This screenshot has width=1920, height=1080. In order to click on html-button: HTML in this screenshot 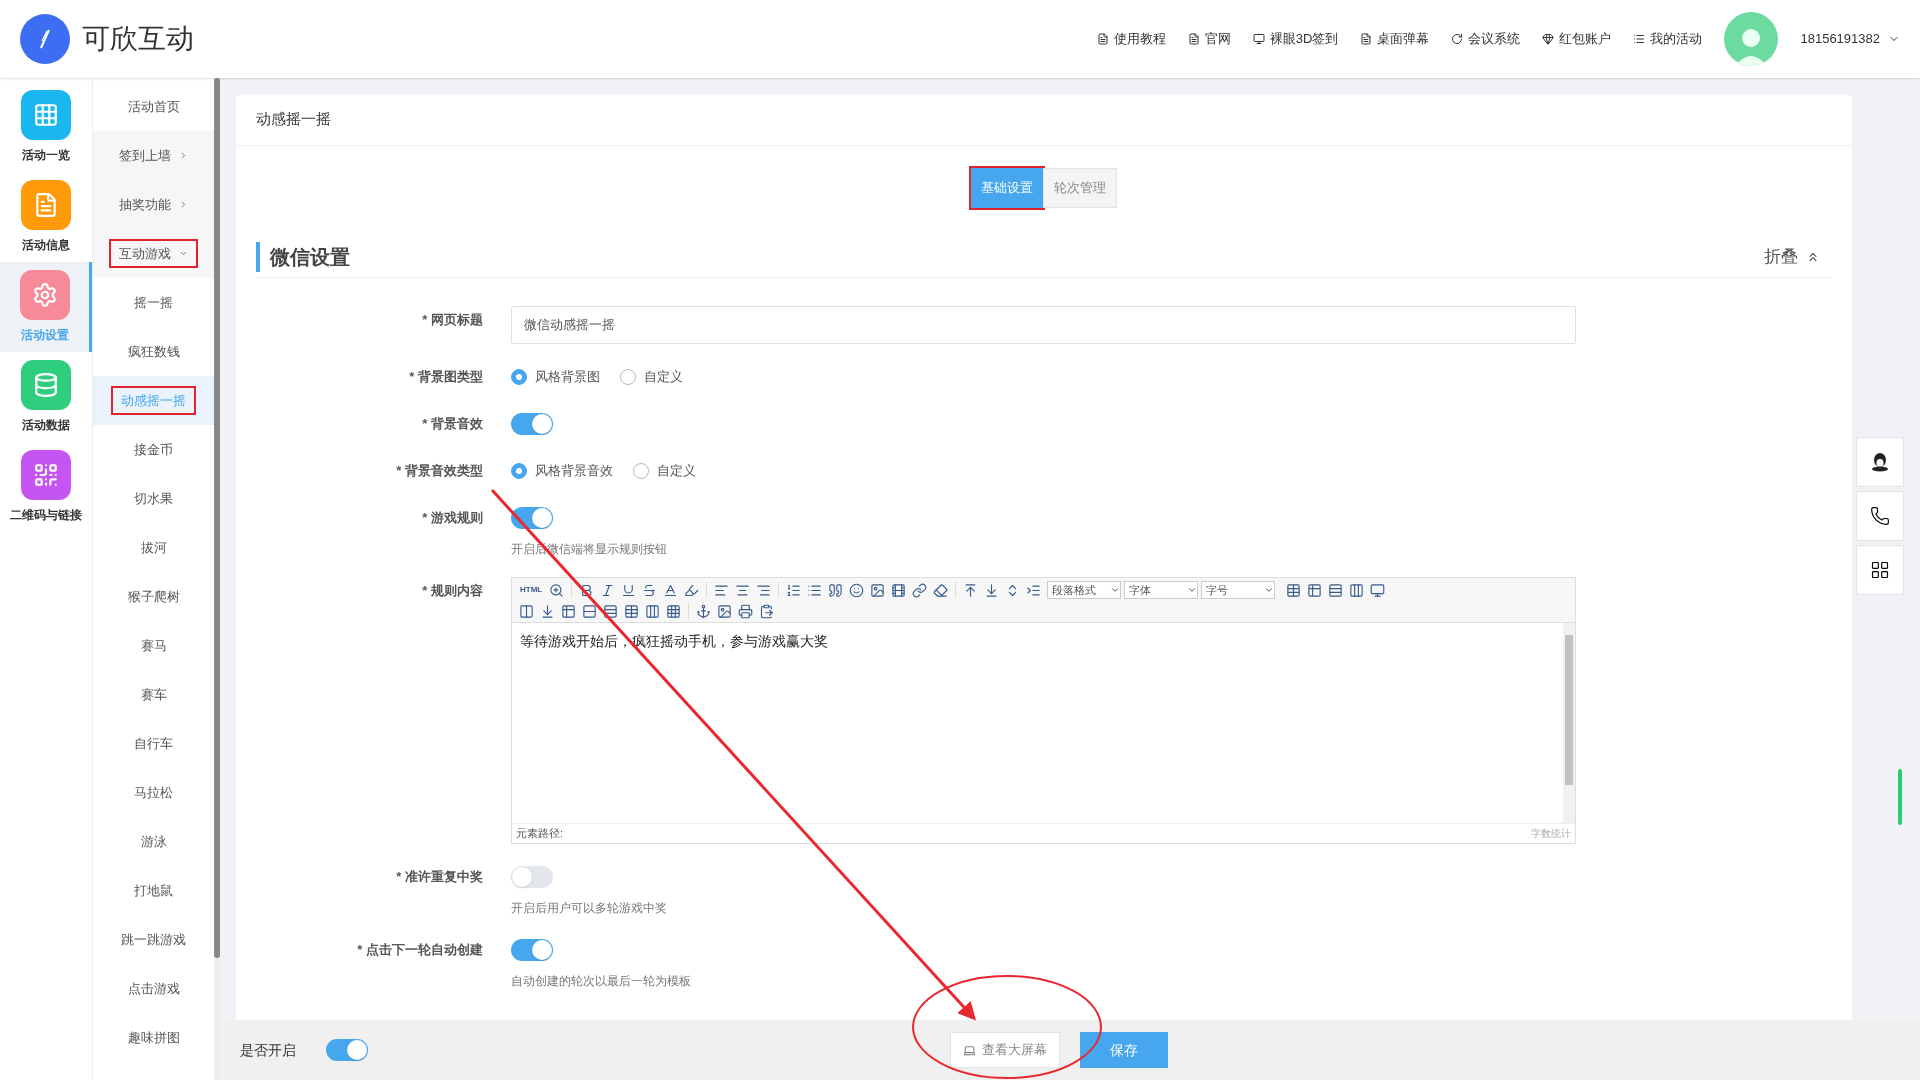, I will do `click(531, 590)`.